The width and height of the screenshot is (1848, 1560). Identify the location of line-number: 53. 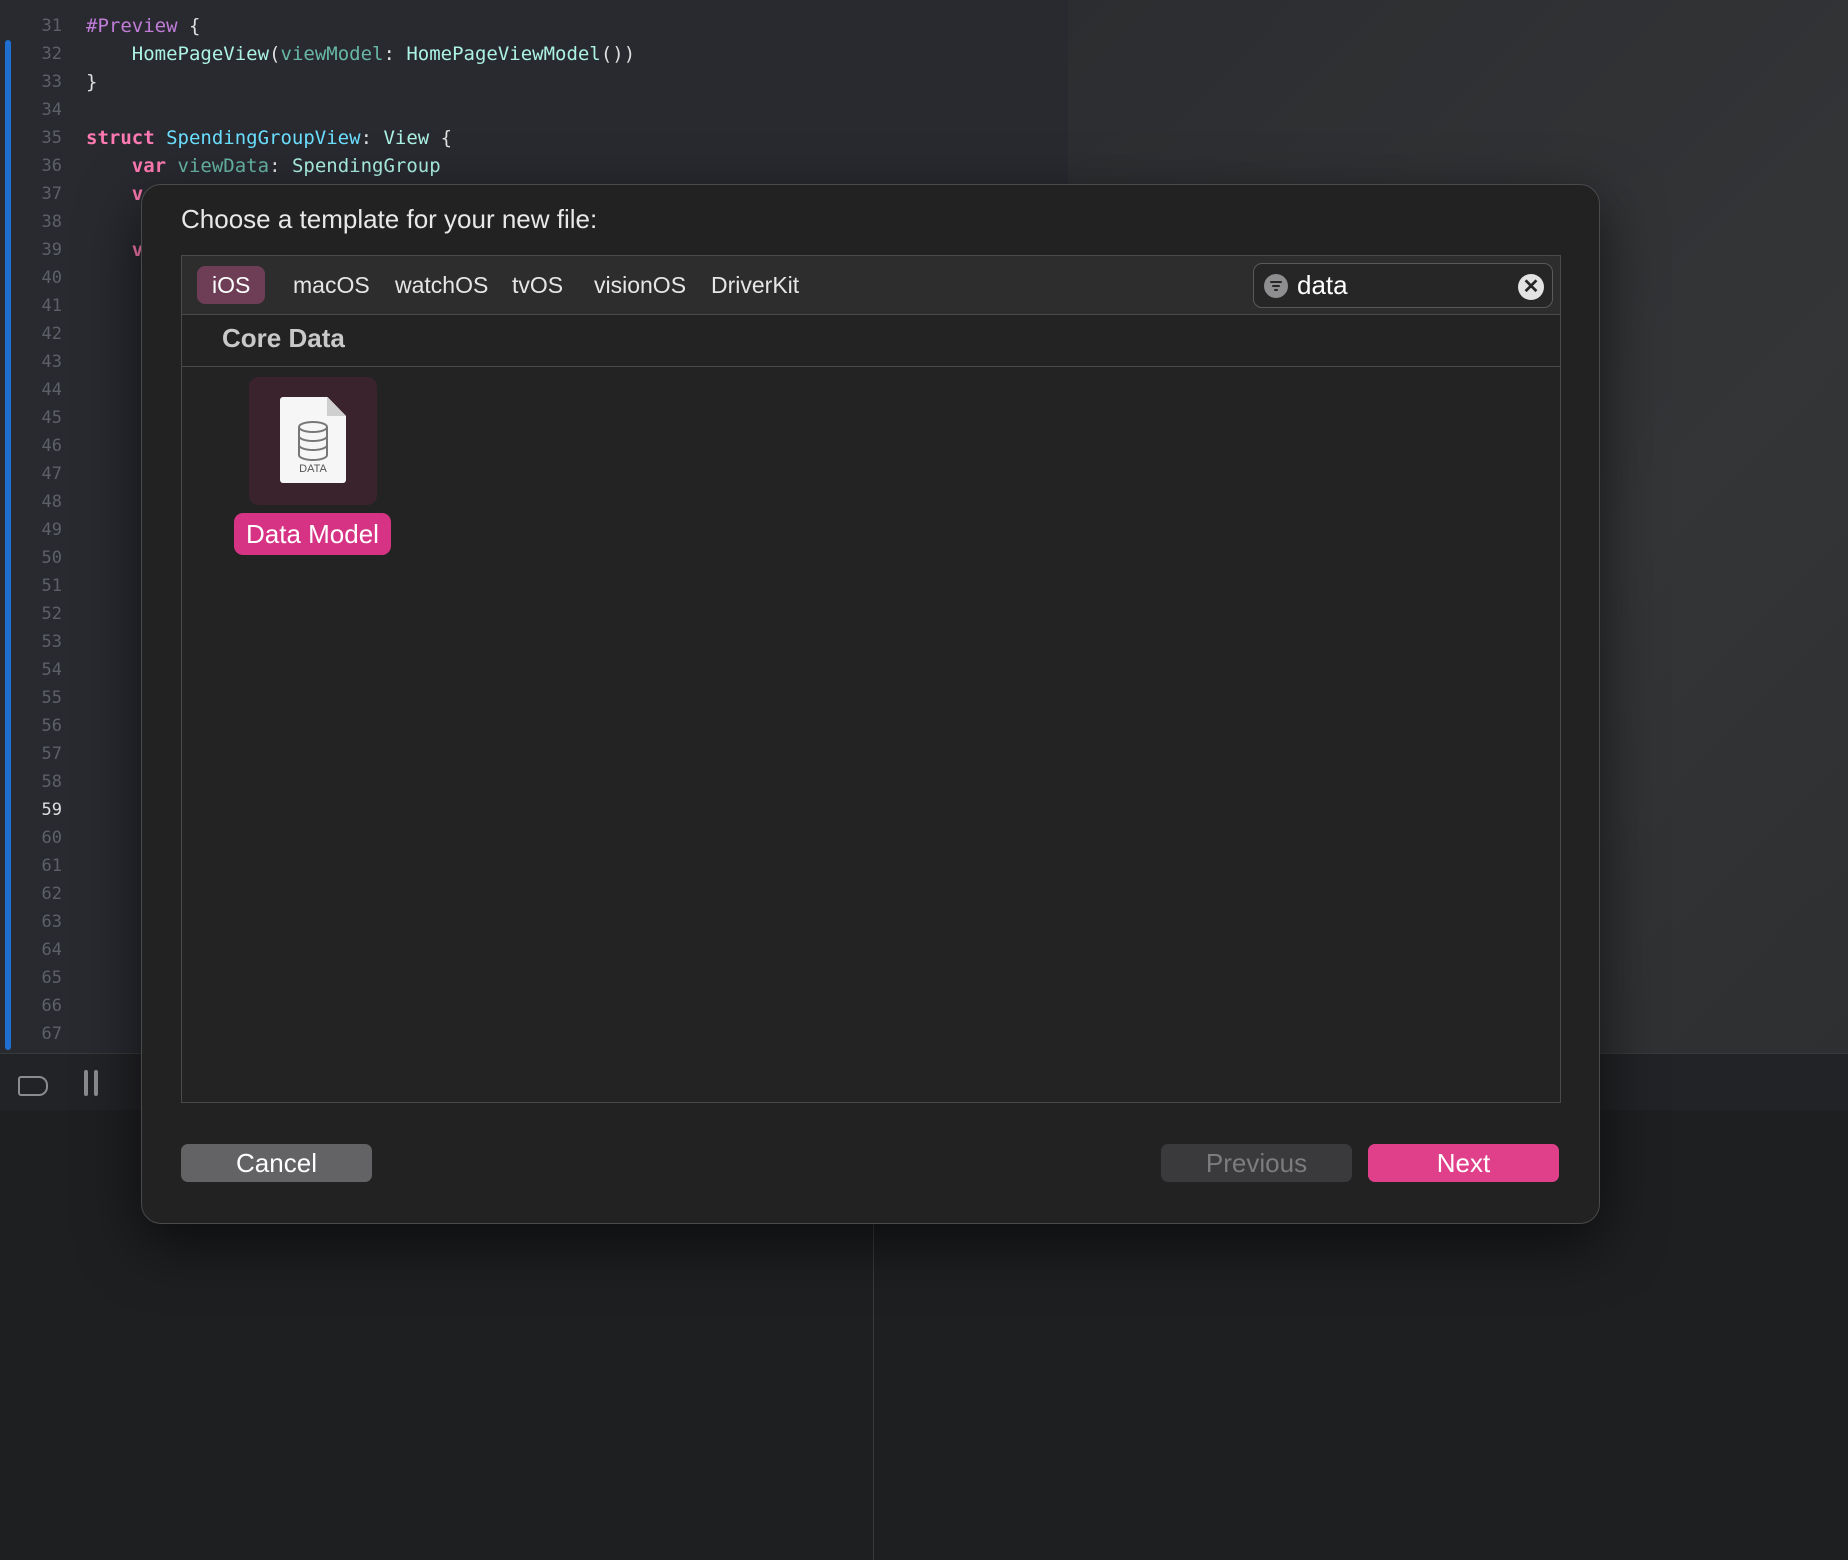
(51, 642).